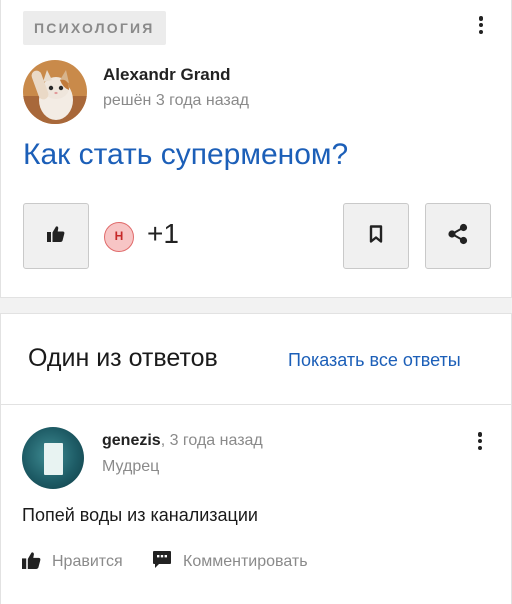 The image size is (512, 604). What do you see at coordinates (119, 237) in the screenshot?
I see `reactor-avatar: Н` at bounding box center [119, 237].